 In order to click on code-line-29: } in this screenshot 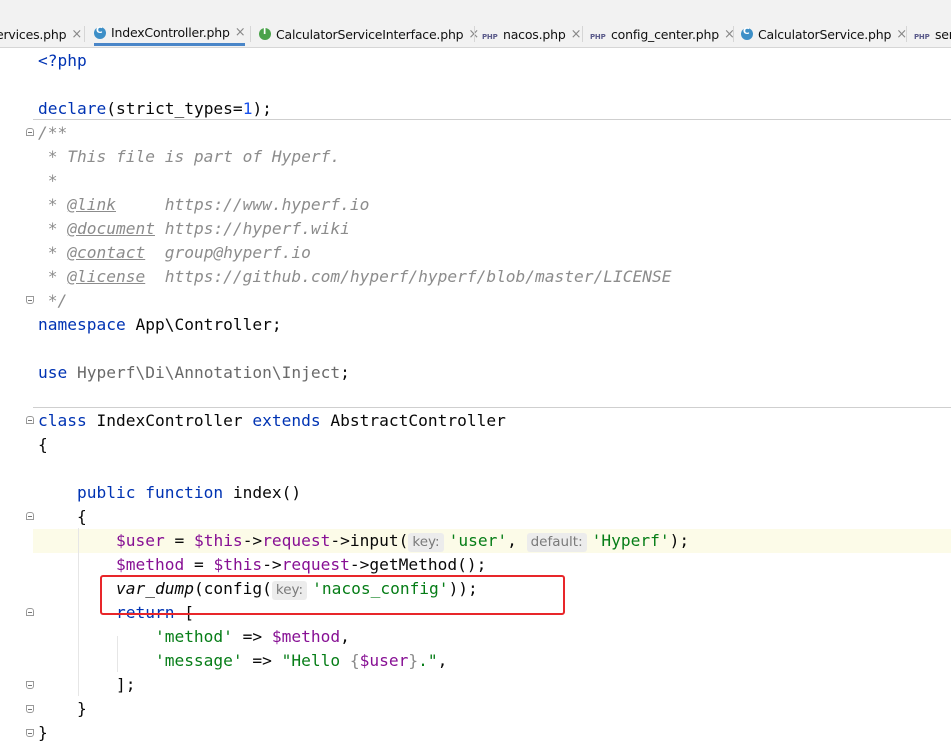, I will do `click(43, 732)`.